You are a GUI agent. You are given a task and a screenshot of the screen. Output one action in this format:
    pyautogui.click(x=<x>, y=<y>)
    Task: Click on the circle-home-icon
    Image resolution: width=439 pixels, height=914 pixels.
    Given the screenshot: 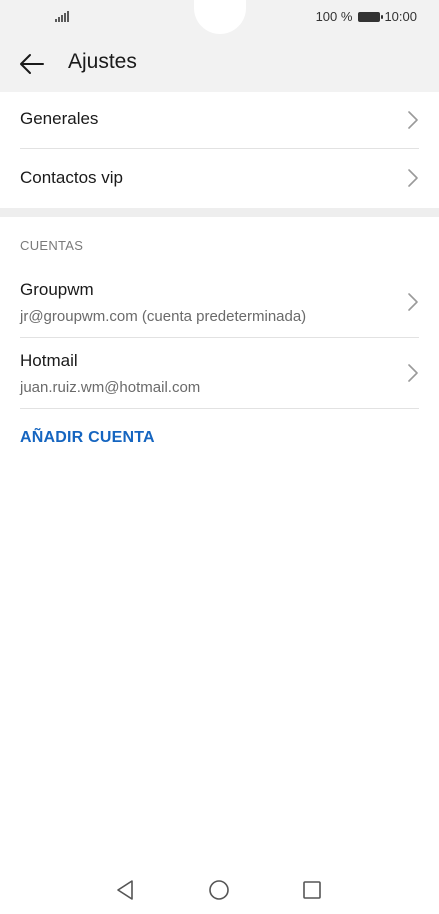 What is the action you would take?
    pyautogui.click(x=219, y=890)
    